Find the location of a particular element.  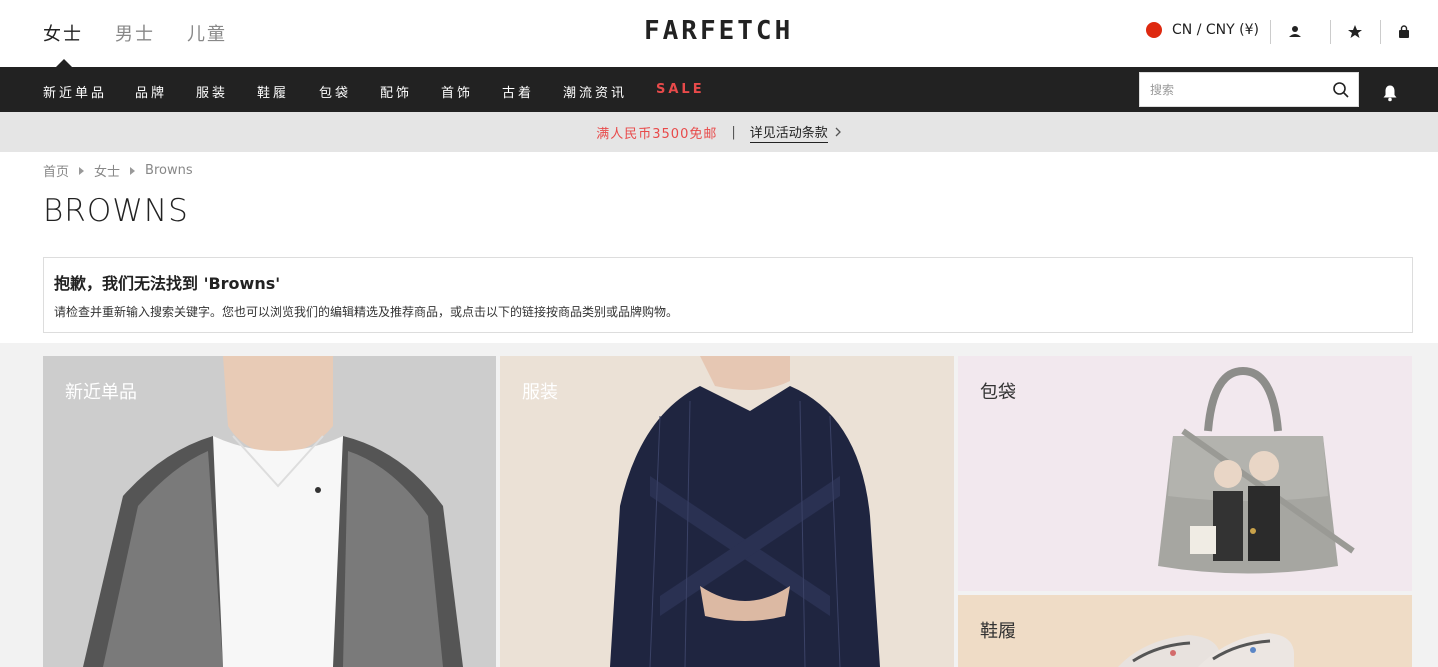

account-icon is located at coordinates (1295, 32).